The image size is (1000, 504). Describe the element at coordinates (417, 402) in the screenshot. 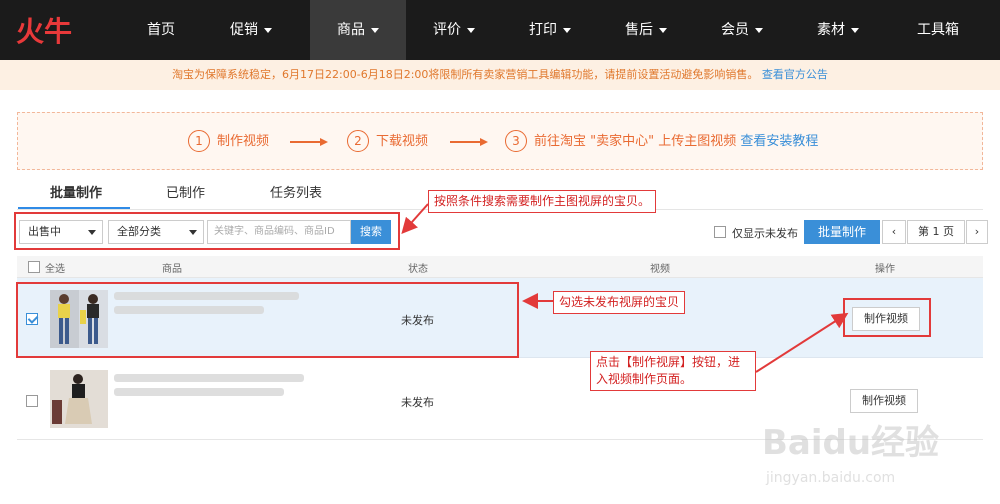

I see `status-value: 未发布` at that location.